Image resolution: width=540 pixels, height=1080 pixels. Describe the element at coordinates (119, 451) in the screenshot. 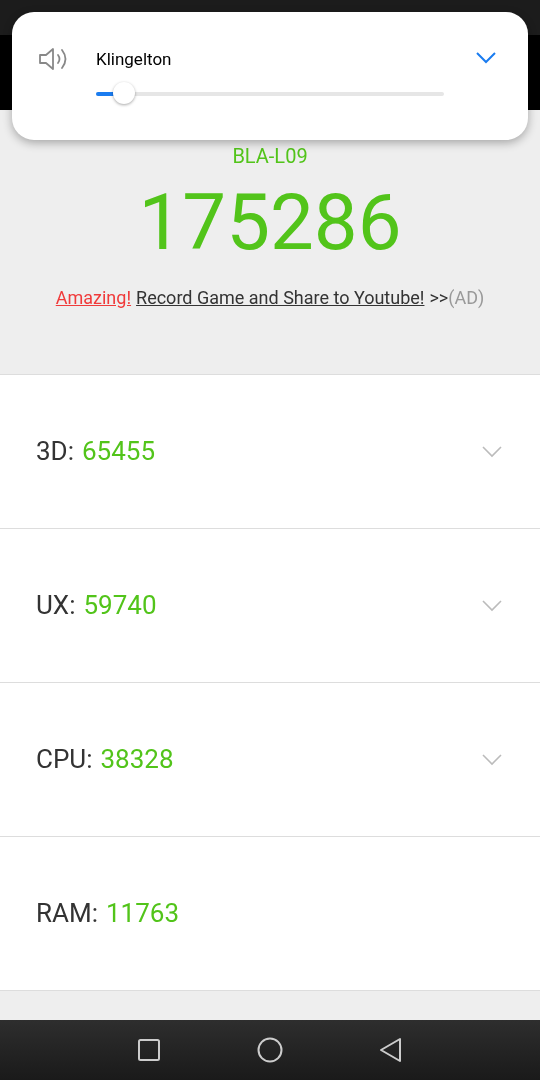

I see `category-score: 65455` at that location.